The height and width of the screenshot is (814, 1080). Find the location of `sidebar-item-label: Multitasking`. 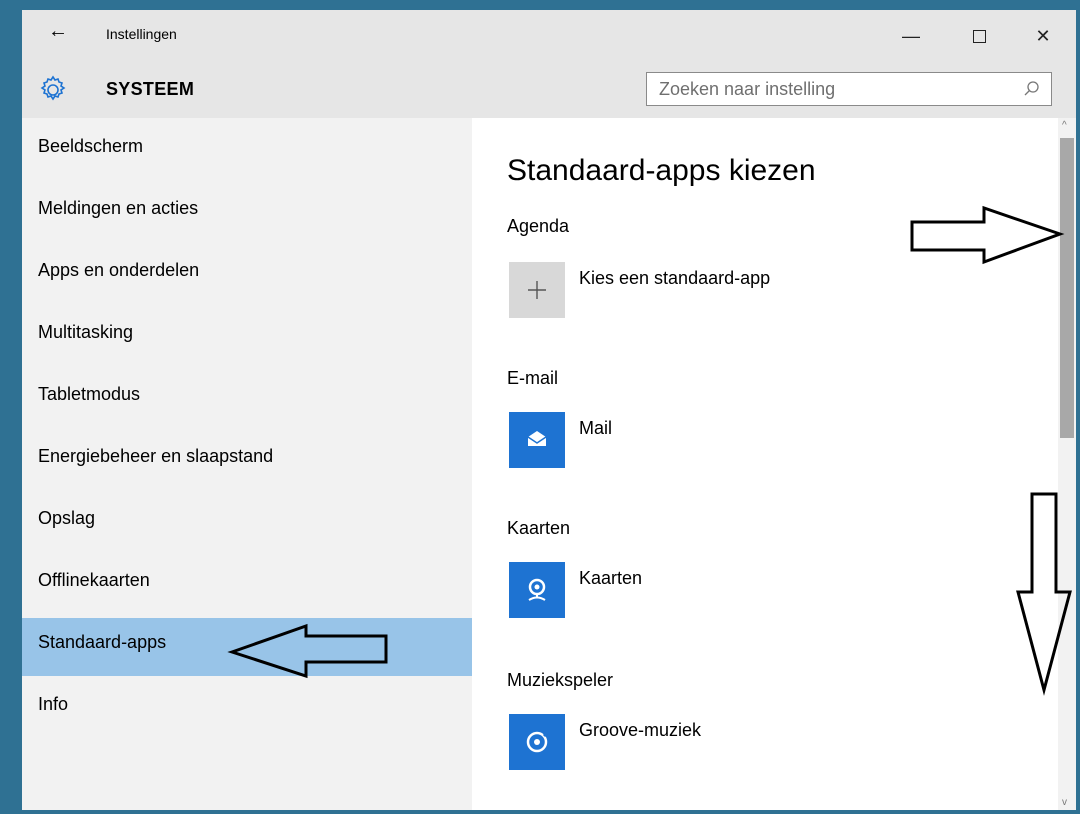

sidebar-item-label: Multitasking is located at coordinates (86, 332).